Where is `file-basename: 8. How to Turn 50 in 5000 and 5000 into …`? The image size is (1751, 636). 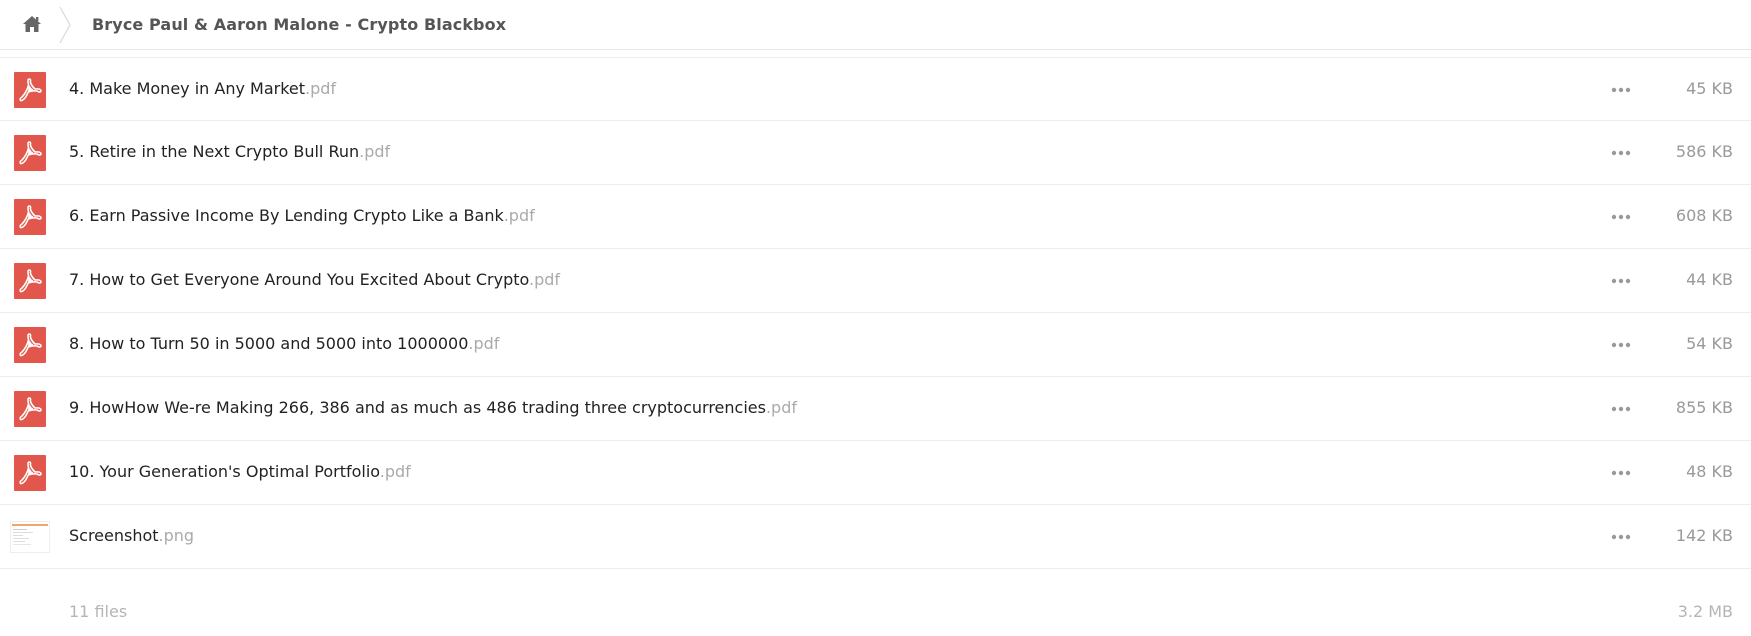 file-basename: 8. How to Turn 50 in 5000 and 5000 into … is located at coordinates (269, 343).